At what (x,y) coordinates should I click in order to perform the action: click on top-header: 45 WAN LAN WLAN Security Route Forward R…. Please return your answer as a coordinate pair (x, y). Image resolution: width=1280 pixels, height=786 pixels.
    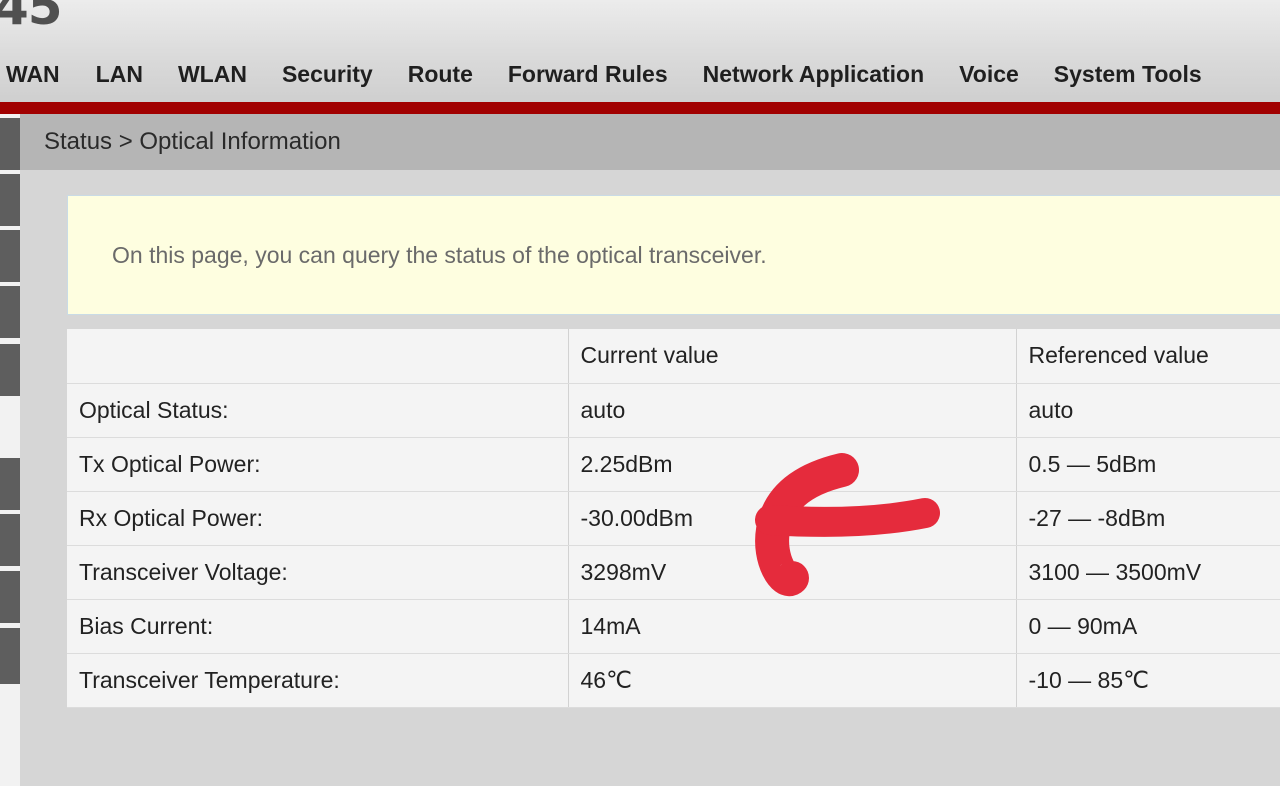
    Looking at the image, I should click on (640, 51).